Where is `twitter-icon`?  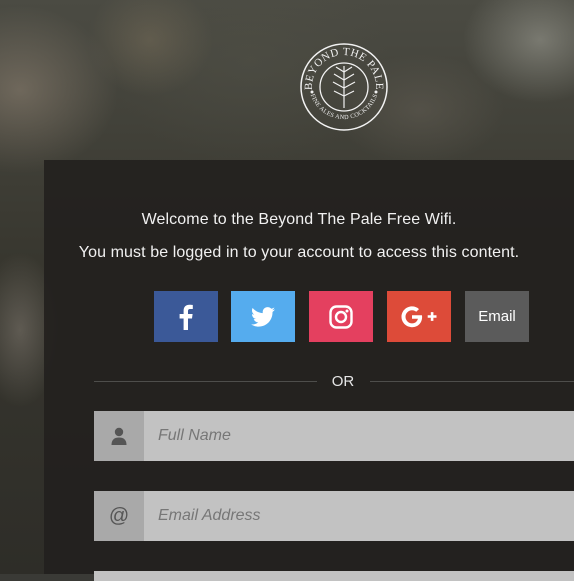 twitter-icon is located at coordinates (263, 316).